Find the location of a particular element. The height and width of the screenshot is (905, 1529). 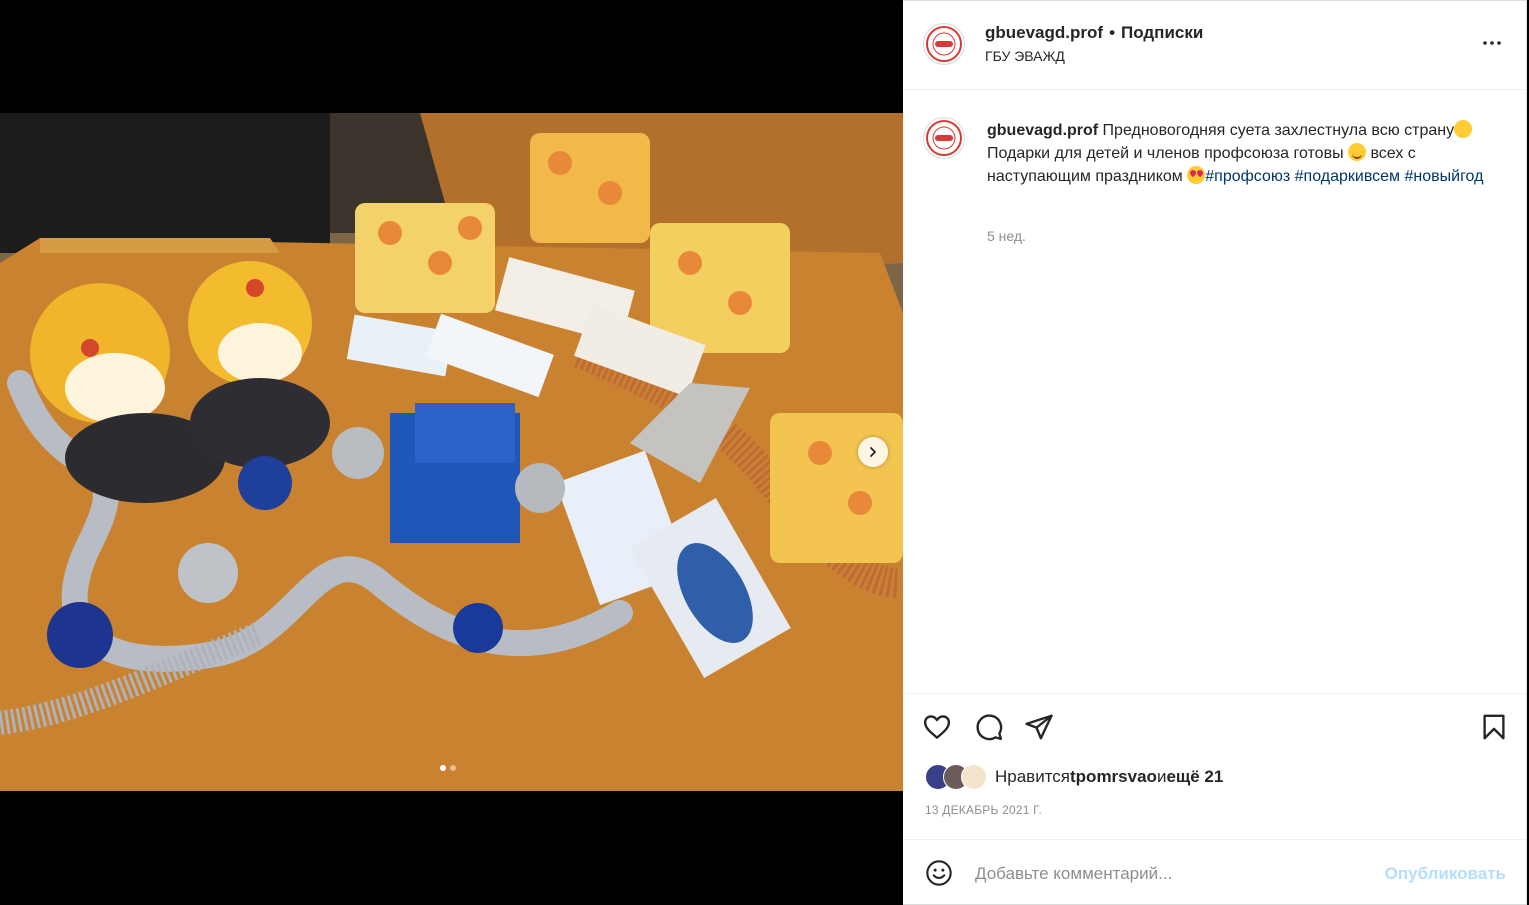

caption-author-avatar is located at coordinates (944, 138).